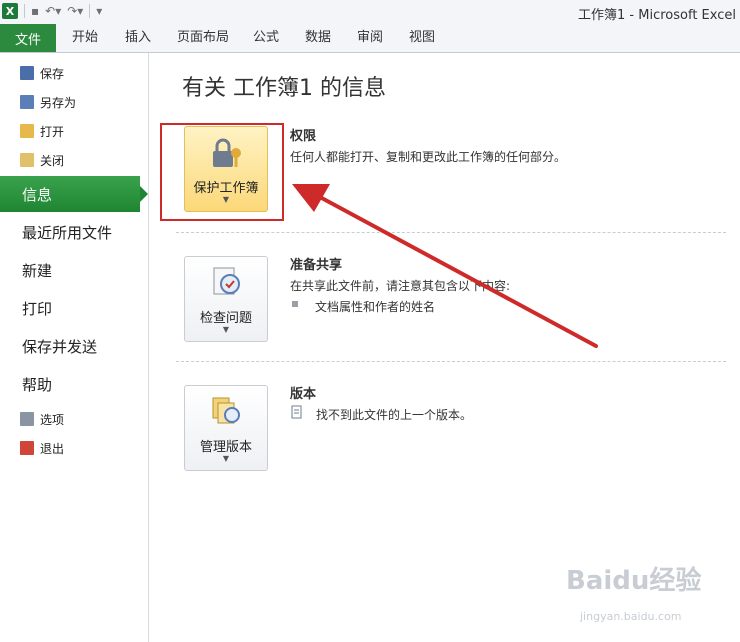 The width and height of the screenshot is (740, 642). What do you see at coordinates (631, 616) in the screenshot?
I see `watermark-url: jingyan.baidu.com` at bounding box center [631, 616].